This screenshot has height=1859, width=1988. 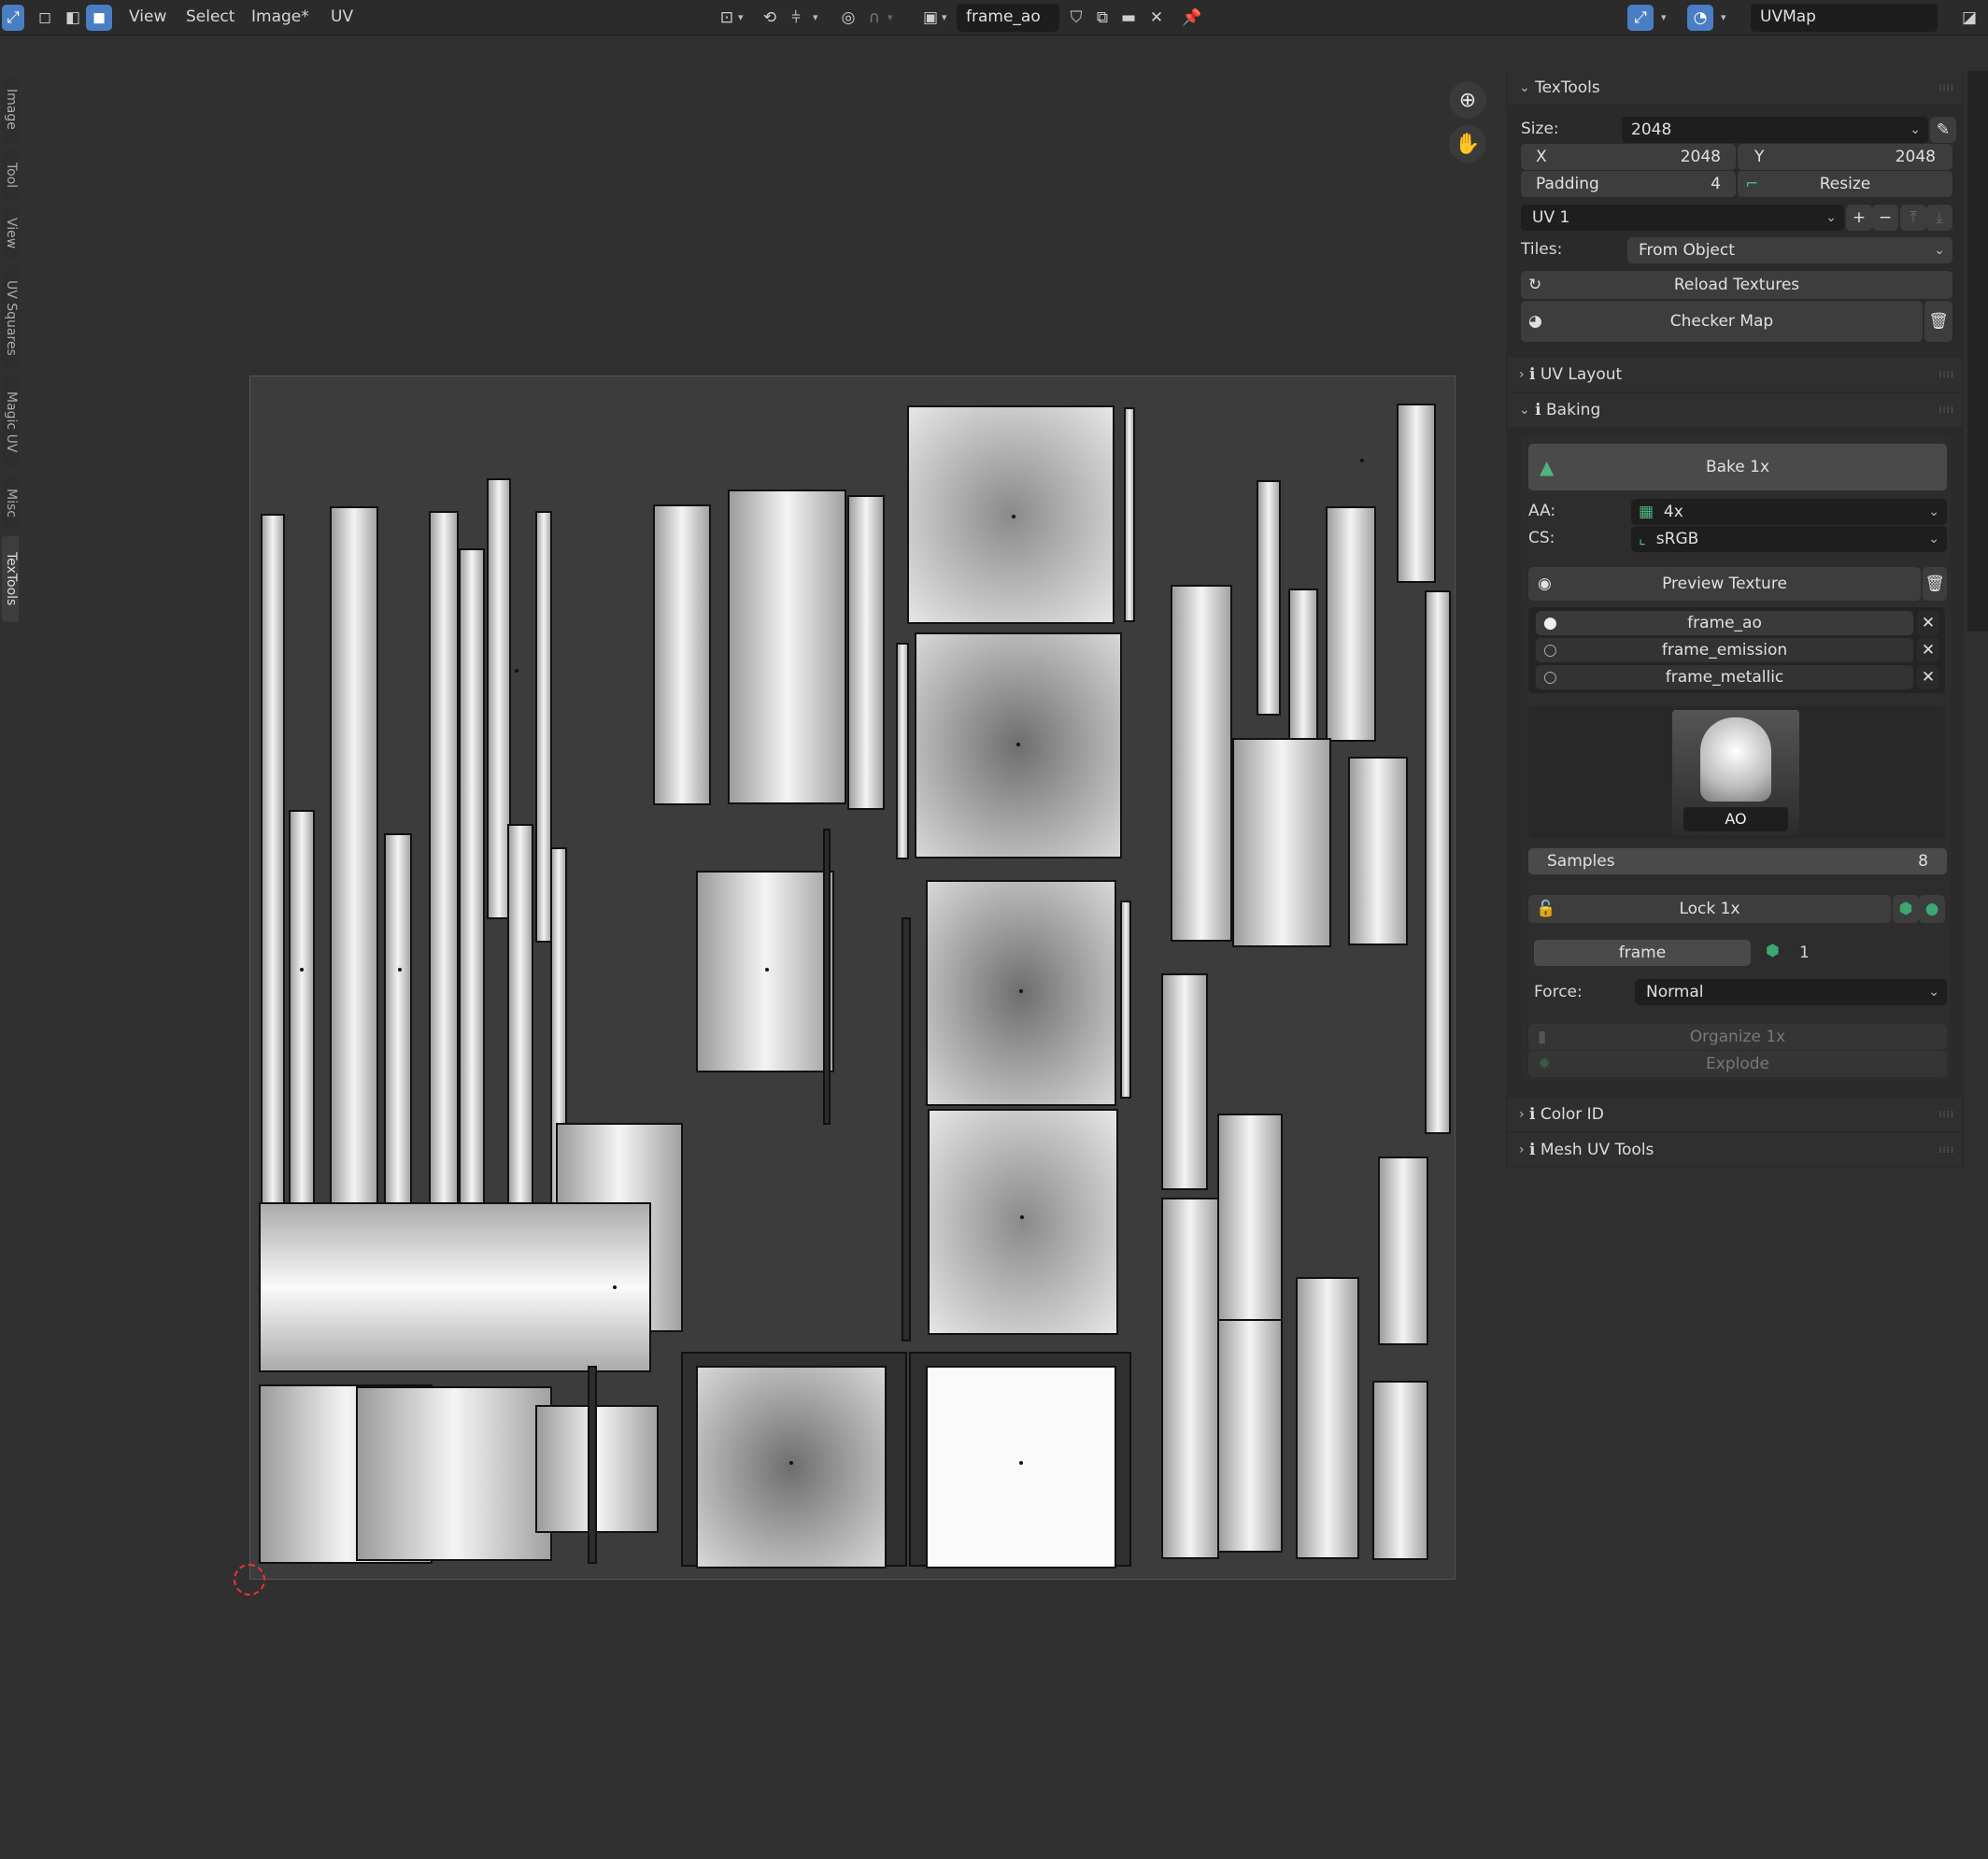 What do you see at coordinates (73, 18) in the screenshot?
I see `select-mode-edge-icon: ◧` at bounding box center [73, 18].